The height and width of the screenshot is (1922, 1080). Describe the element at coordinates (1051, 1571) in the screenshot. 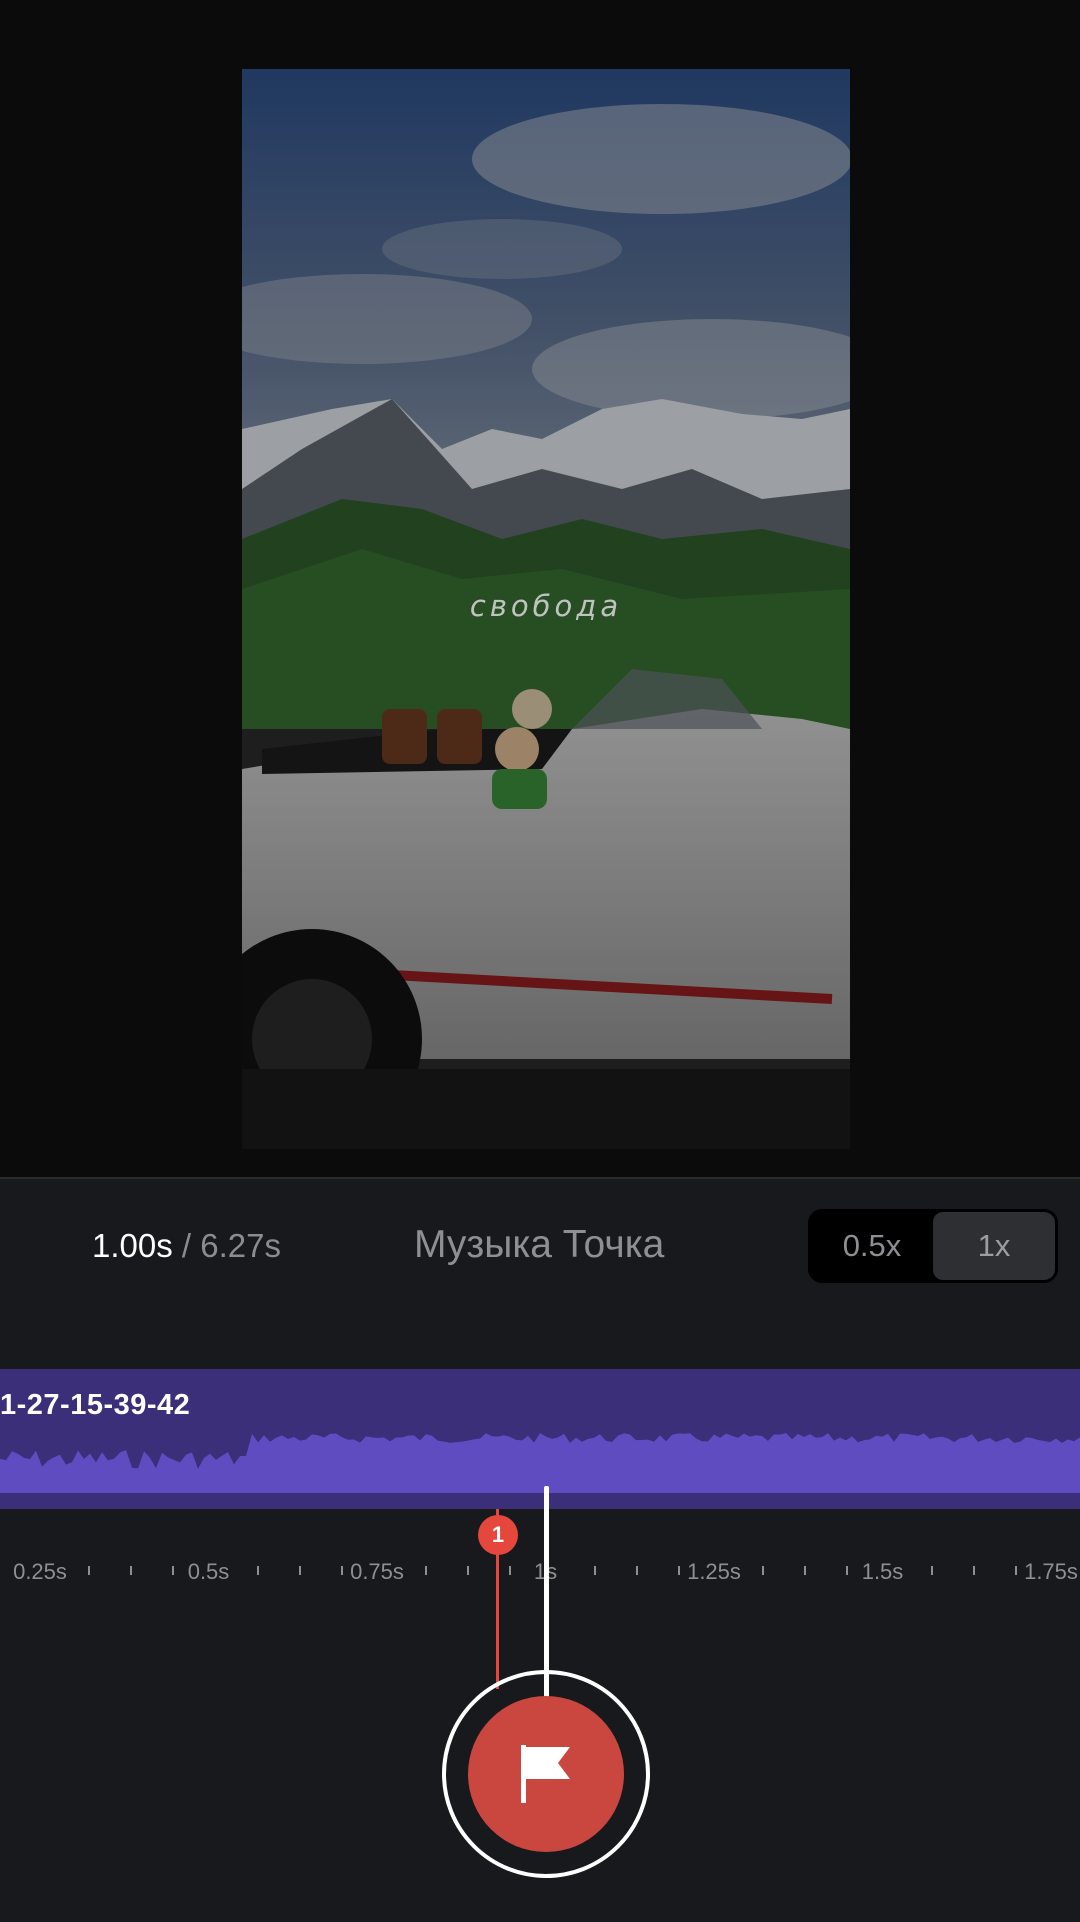

I see `ruler-label: 1.75s` at that location.